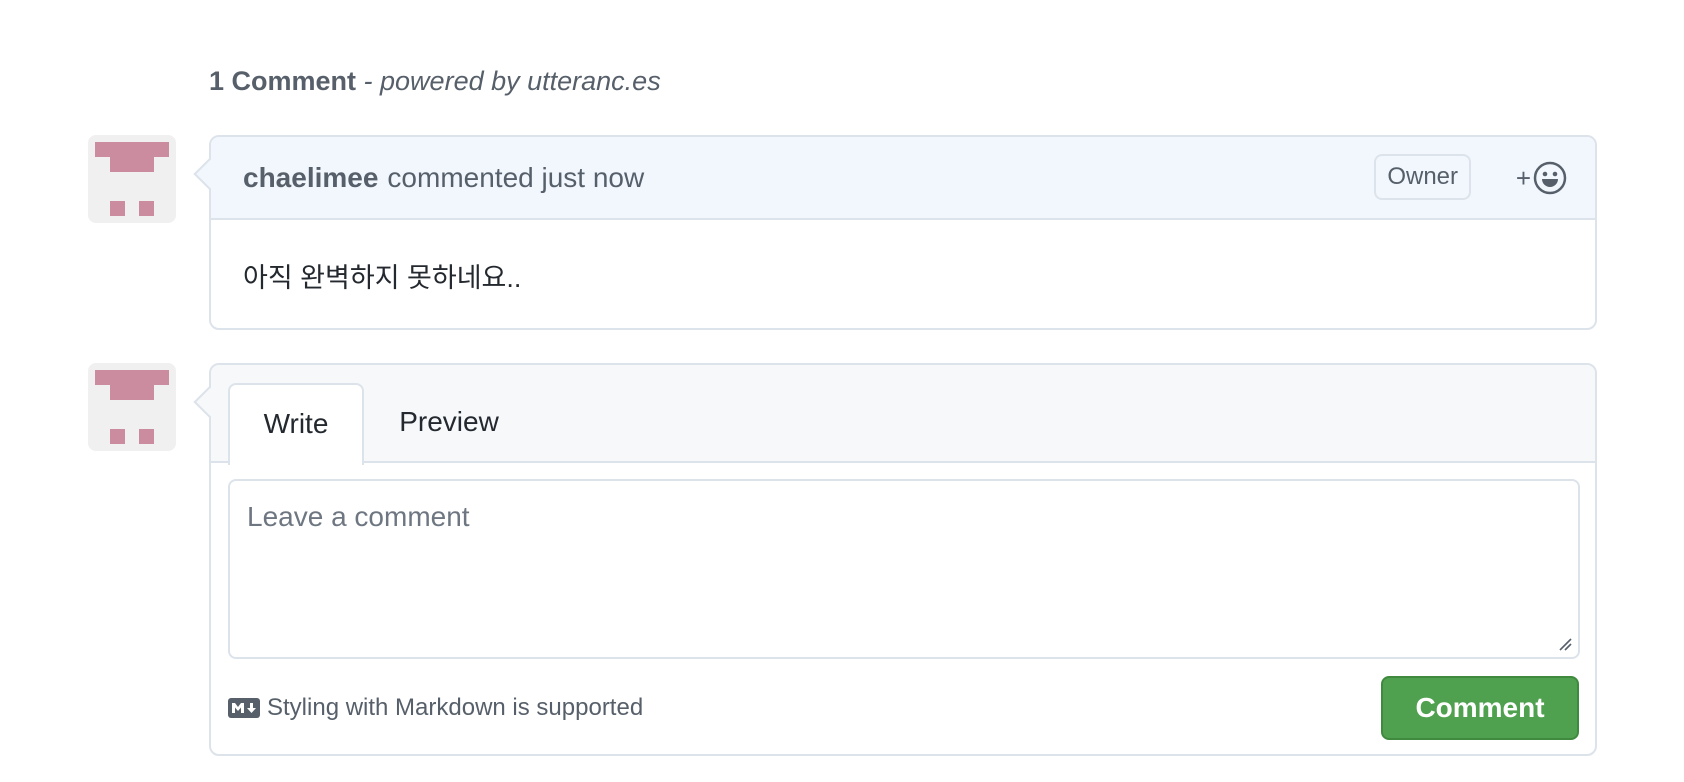 This screenshot has height=782, width=1684. Describe the element at coordinates (449, 423) in the screenshot. I see `tab-preview: Preview` at that location.